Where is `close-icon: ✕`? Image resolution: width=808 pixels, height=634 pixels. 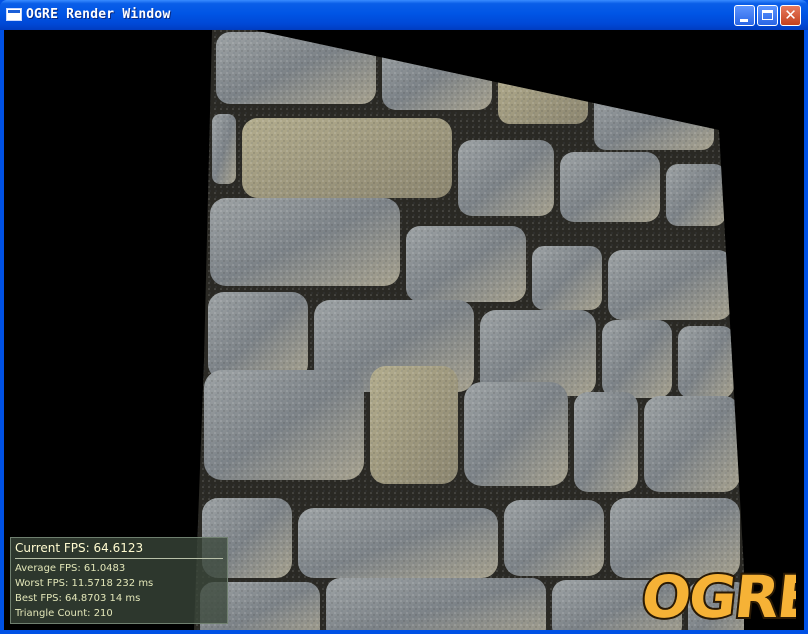
close-icon: ✕ is located at coordinates (790, 15).